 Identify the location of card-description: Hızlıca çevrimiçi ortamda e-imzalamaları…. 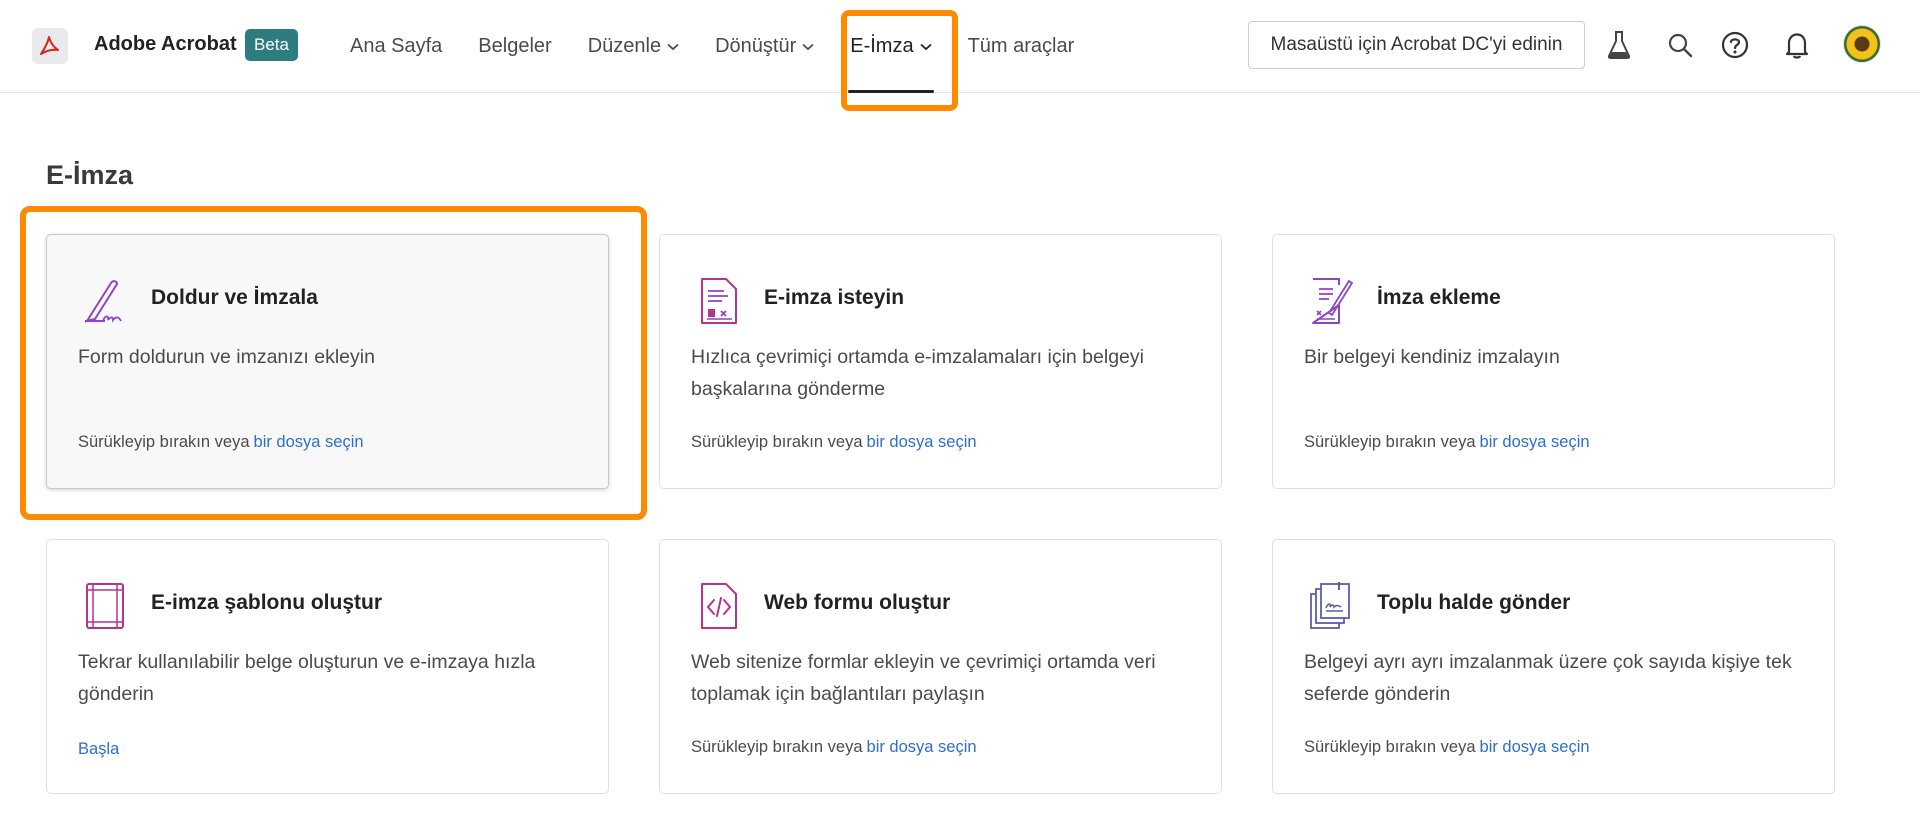
(917, 373).